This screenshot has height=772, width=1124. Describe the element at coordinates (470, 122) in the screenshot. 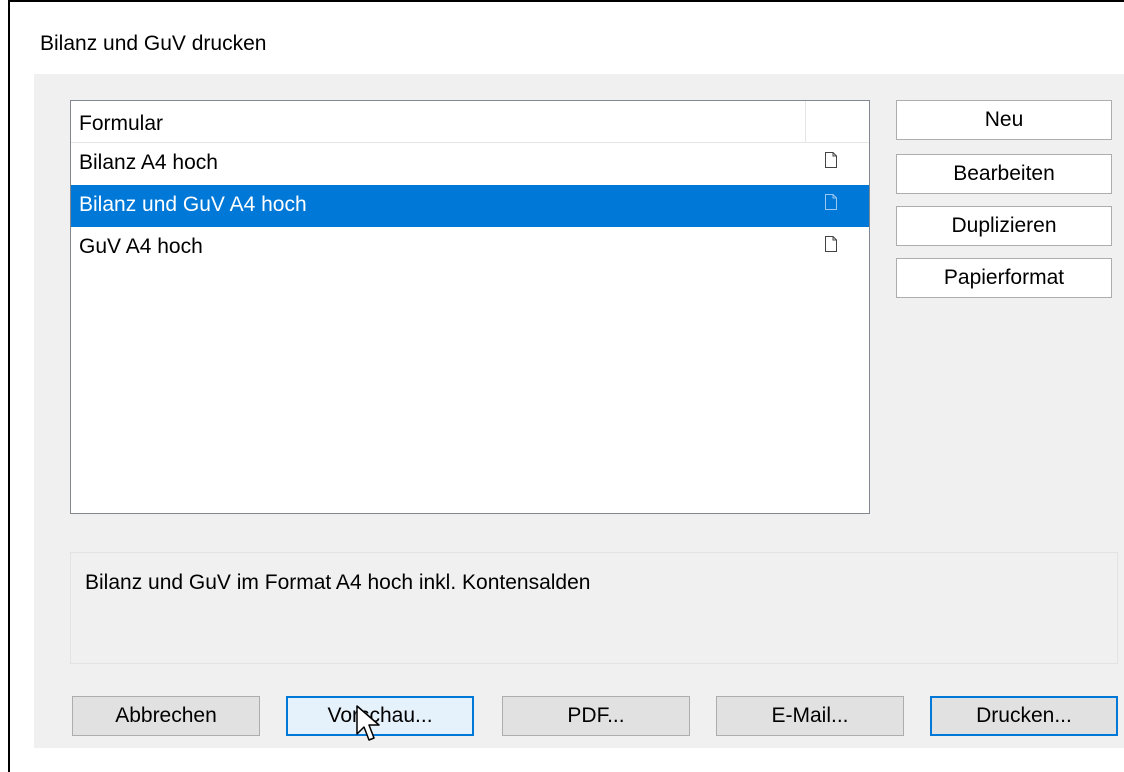

I see `list-header: Formular` at that location.